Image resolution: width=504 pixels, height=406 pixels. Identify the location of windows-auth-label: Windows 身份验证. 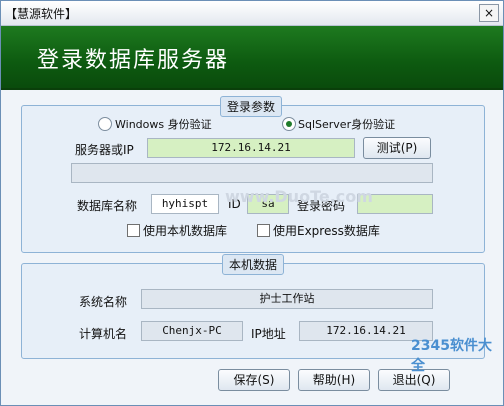
(163, 124).